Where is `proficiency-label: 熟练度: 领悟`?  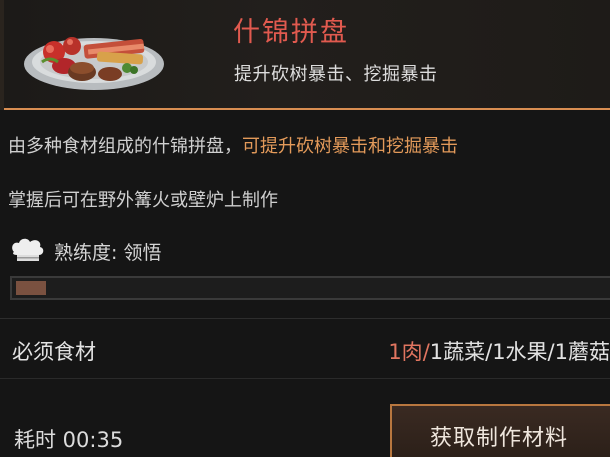
proficiency-label: 熟练度: 领悟 is located at coordinates (108, 253).